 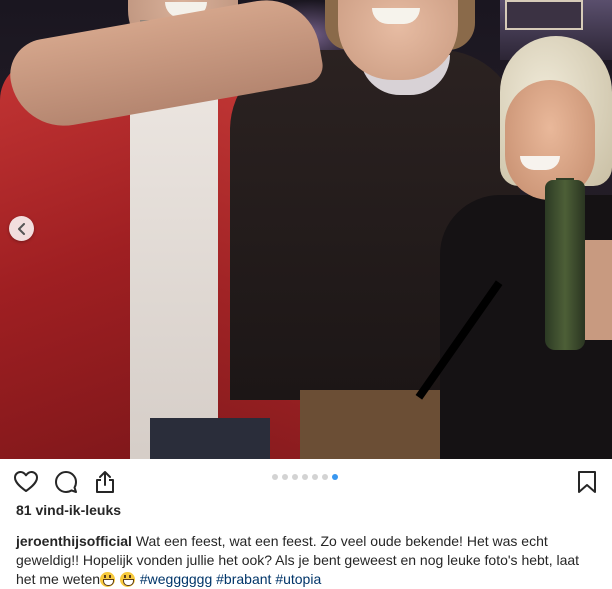 I want to click on action-bar, so click(x=306, y=481).